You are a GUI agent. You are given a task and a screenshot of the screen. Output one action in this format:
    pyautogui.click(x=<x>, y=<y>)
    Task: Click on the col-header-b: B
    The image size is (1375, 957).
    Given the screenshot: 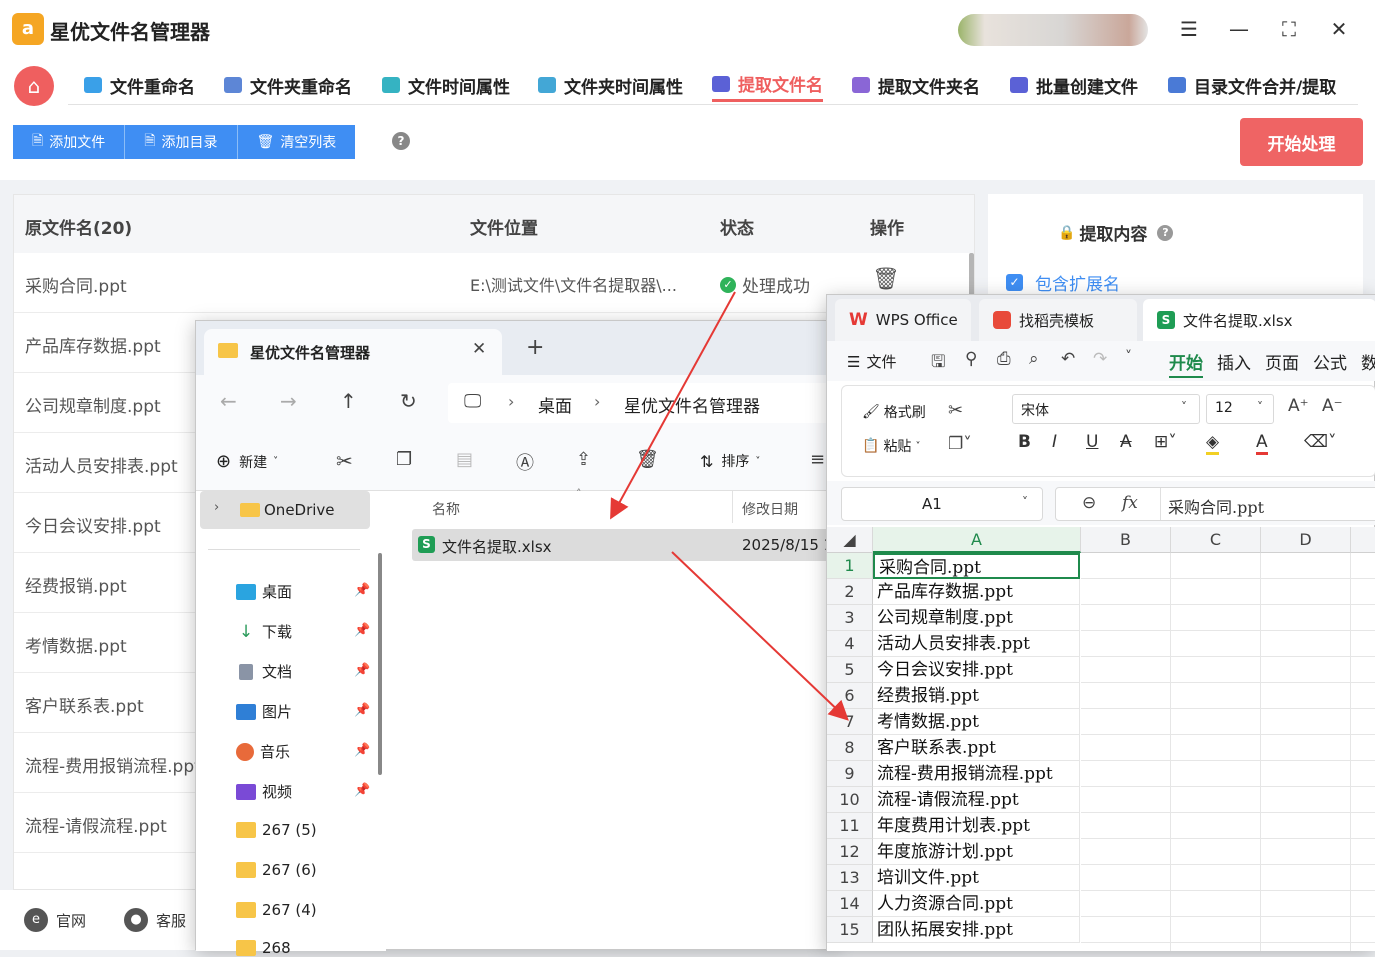 What is the action you would take?
    pyautogui.click(x=1126, y=540)
    